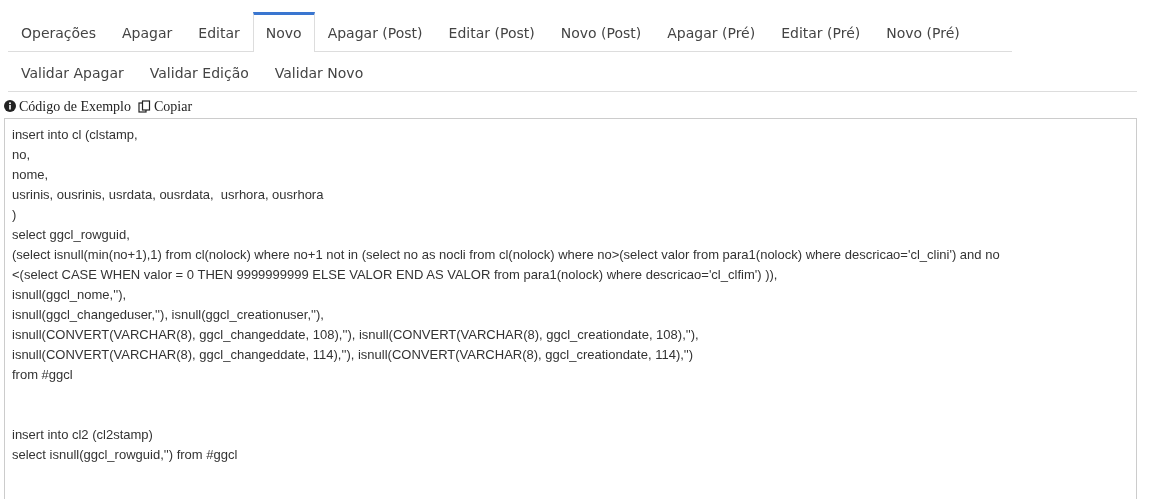  I want to click on code-line: usrinis, ousrinis, usrdata, ousrdata, usrhora, ousrhora, so click(168, 195).